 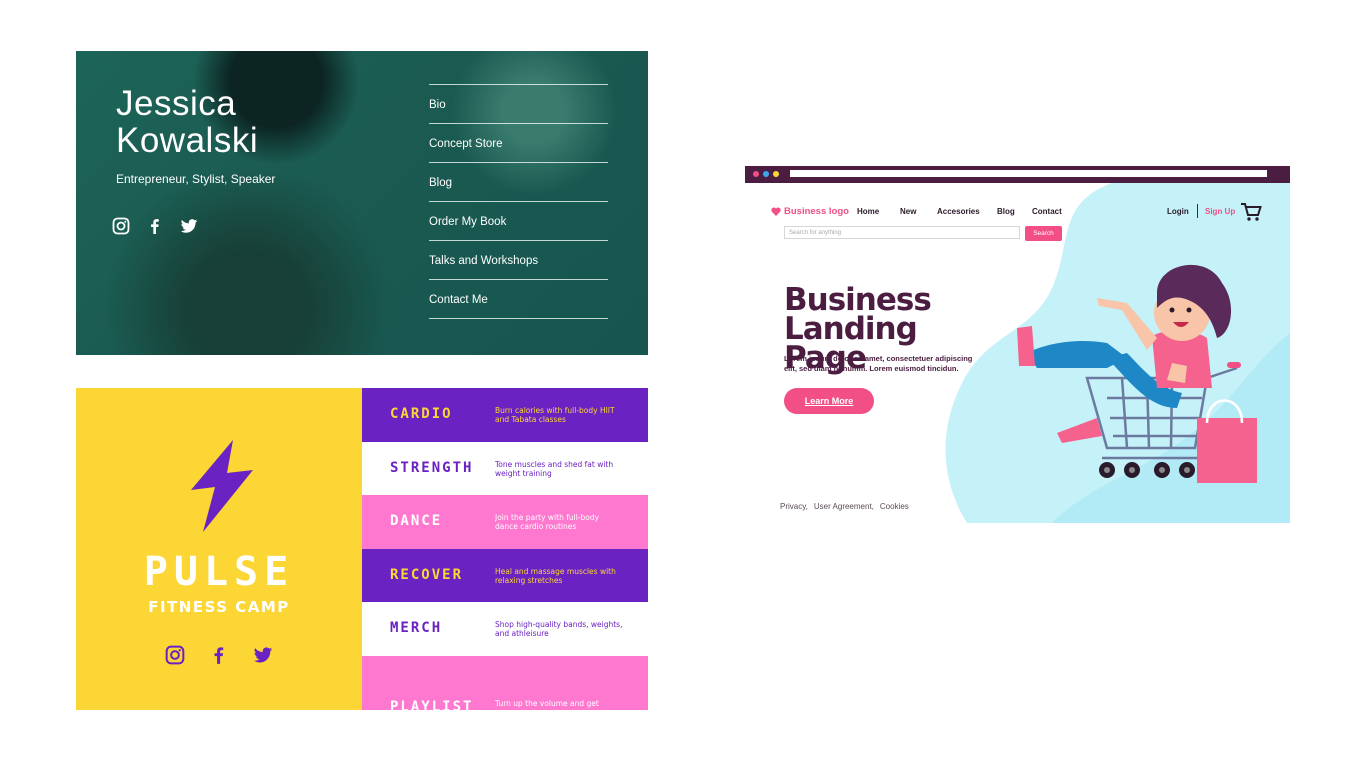 I want to click on nav-contact: Contact, so click(x=1047, y=211).